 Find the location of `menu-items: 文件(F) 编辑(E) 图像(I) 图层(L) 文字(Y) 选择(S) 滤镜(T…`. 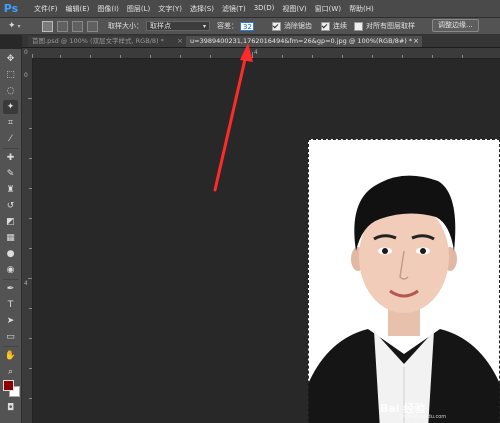

menu-items: 文件(F) 编辑(E) 图像(I) 图层(L) 文字(Y) 选择(S) 滤镜(T… is located at coordinates (200, 9).